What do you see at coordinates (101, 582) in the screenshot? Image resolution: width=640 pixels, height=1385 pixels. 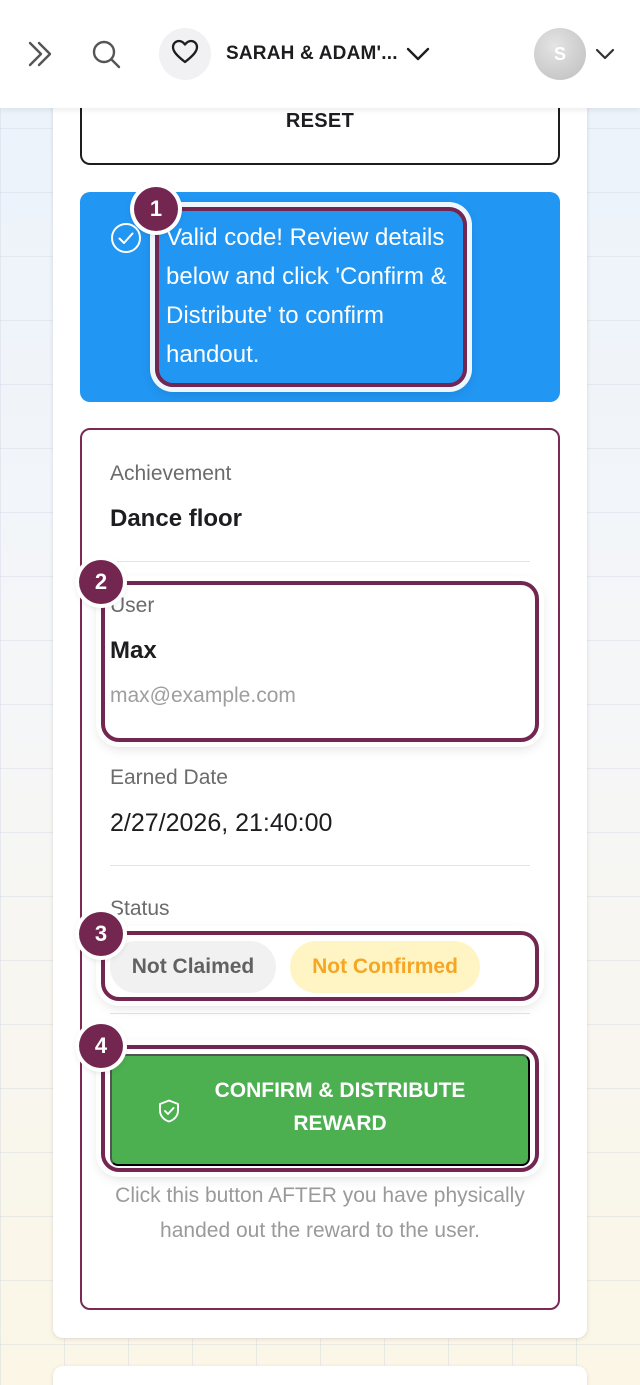 I see `step-badge-2: 2` at bounding box center [101, 582].